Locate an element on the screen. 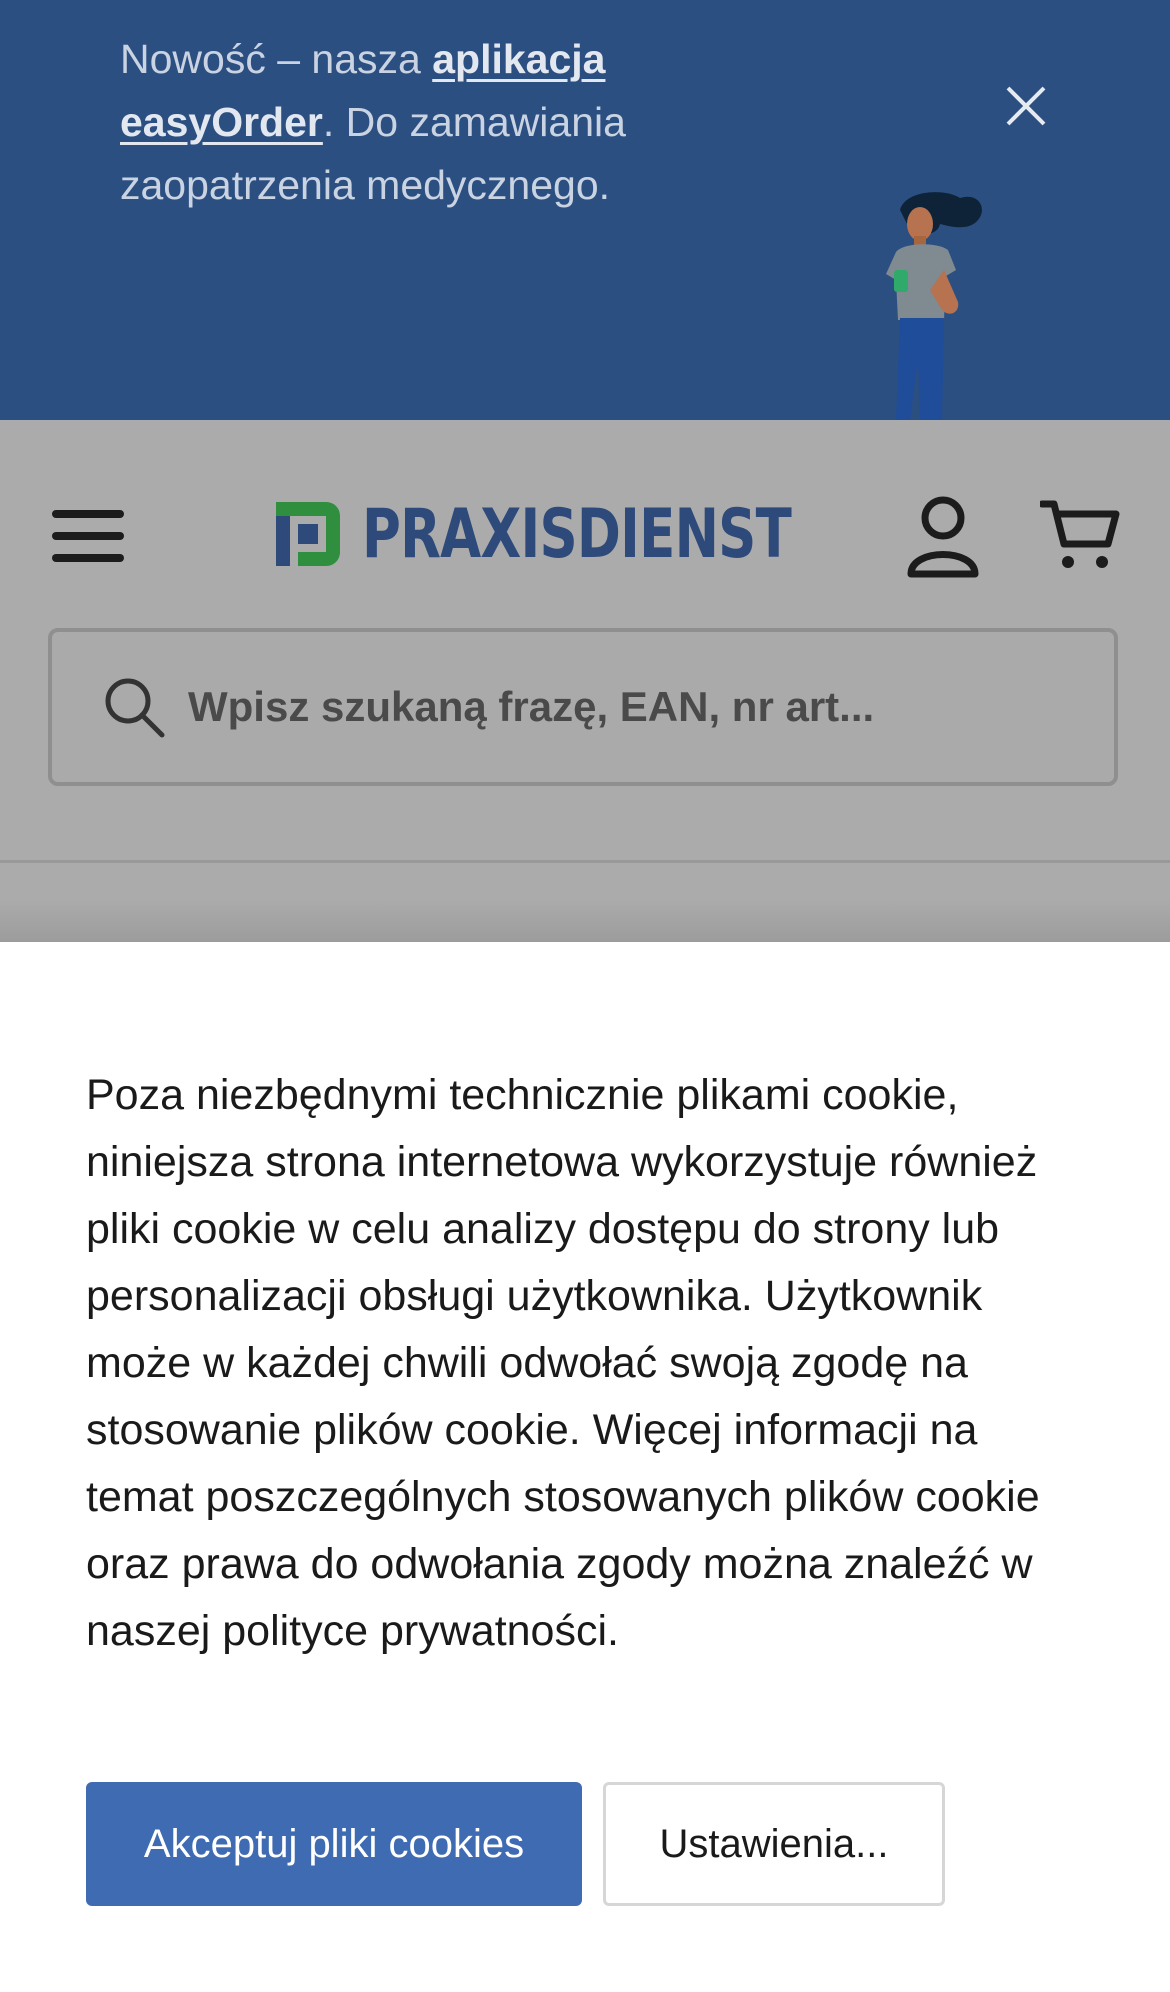 Image resolution: width=1170 pixels, height=1992 pixels. promo-text-before: Nowość – nasza is located at coordinates (276, 59).